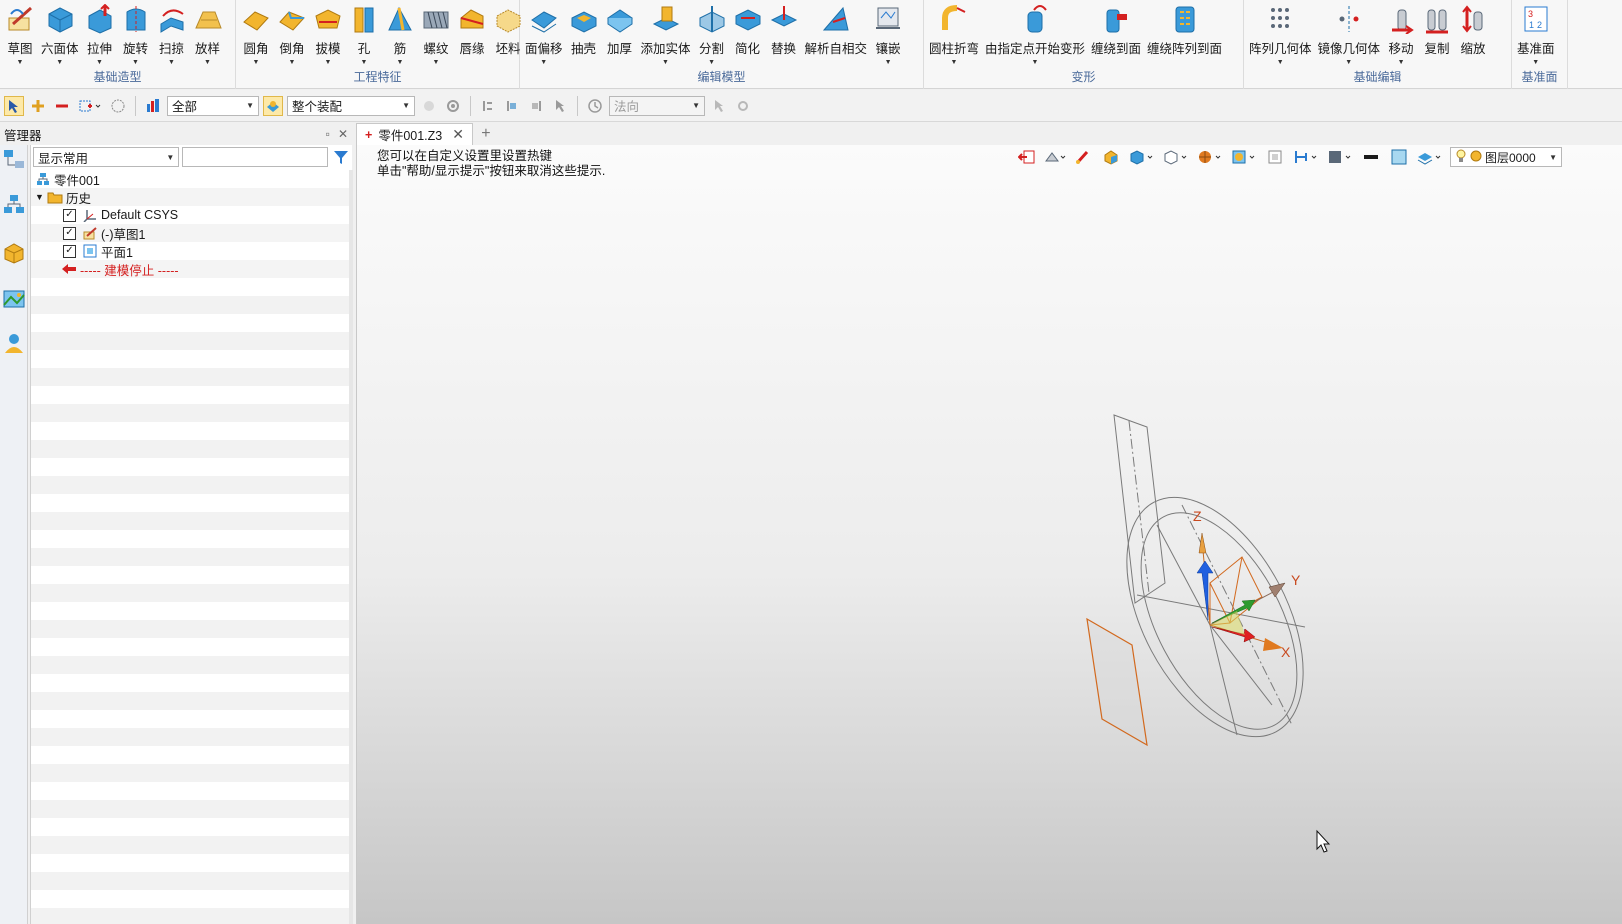 Image resolution: width=1622 pixels, height=924 pixels. I want to click on filter-combo: 全部 ▼, so click(213, 105).